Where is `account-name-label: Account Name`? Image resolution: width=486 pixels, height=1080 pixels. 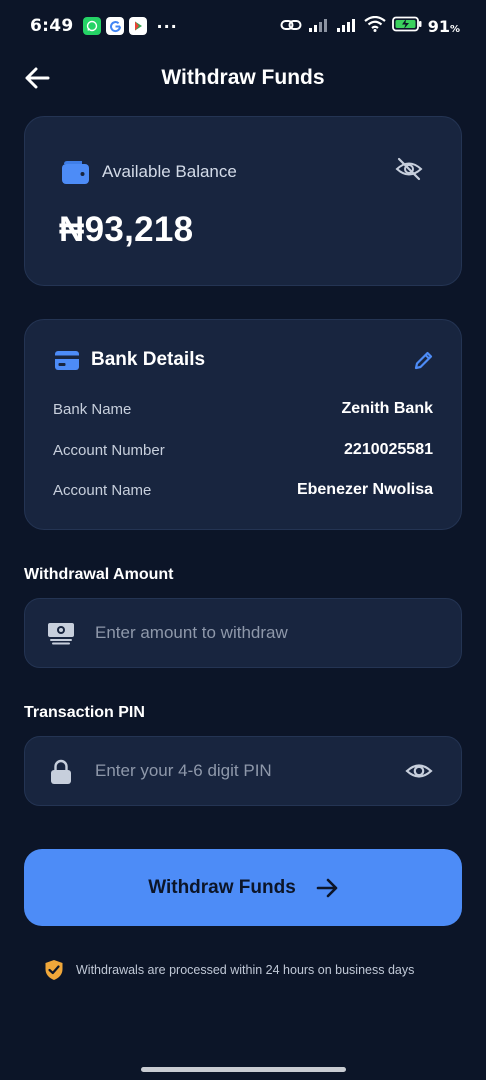
account-name-label: Account Name is located at coordinates (102, 490).